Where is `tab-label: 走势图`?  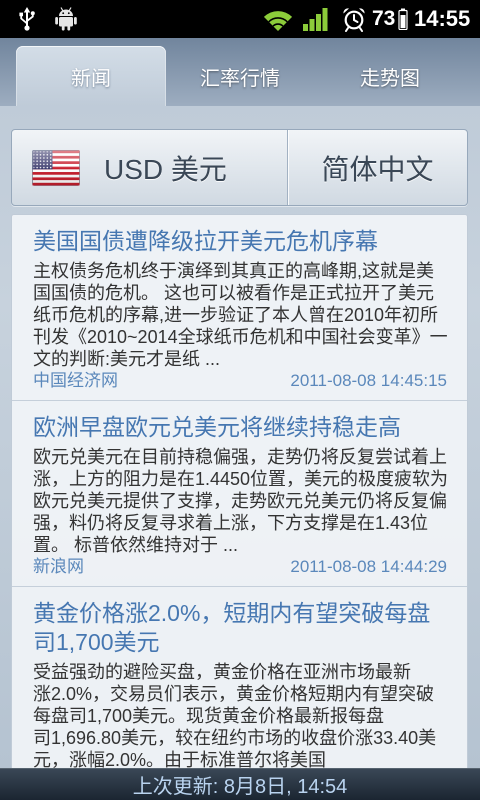
tab-label: 走势图 is located at coordinates (390, 78).